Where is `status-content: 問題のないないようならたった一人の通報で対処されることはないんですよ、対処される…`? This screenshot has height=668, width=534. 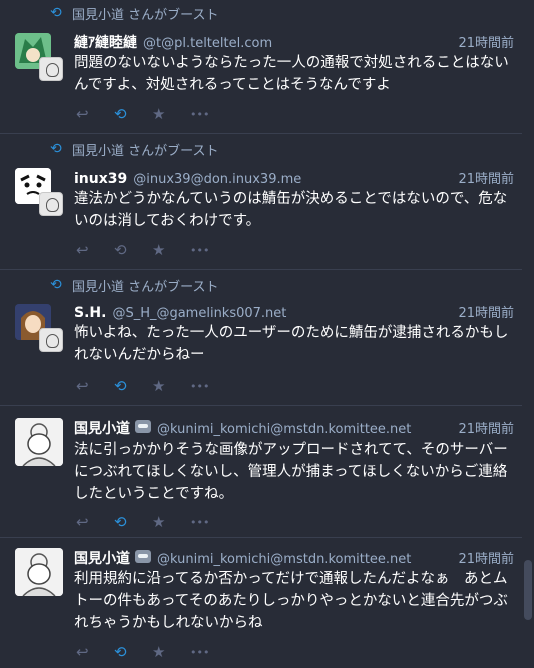
status-content: 問題のないないようならたった一人の通報で対処されることはないんですよ、対処される… is located at coordinates (291, 74).